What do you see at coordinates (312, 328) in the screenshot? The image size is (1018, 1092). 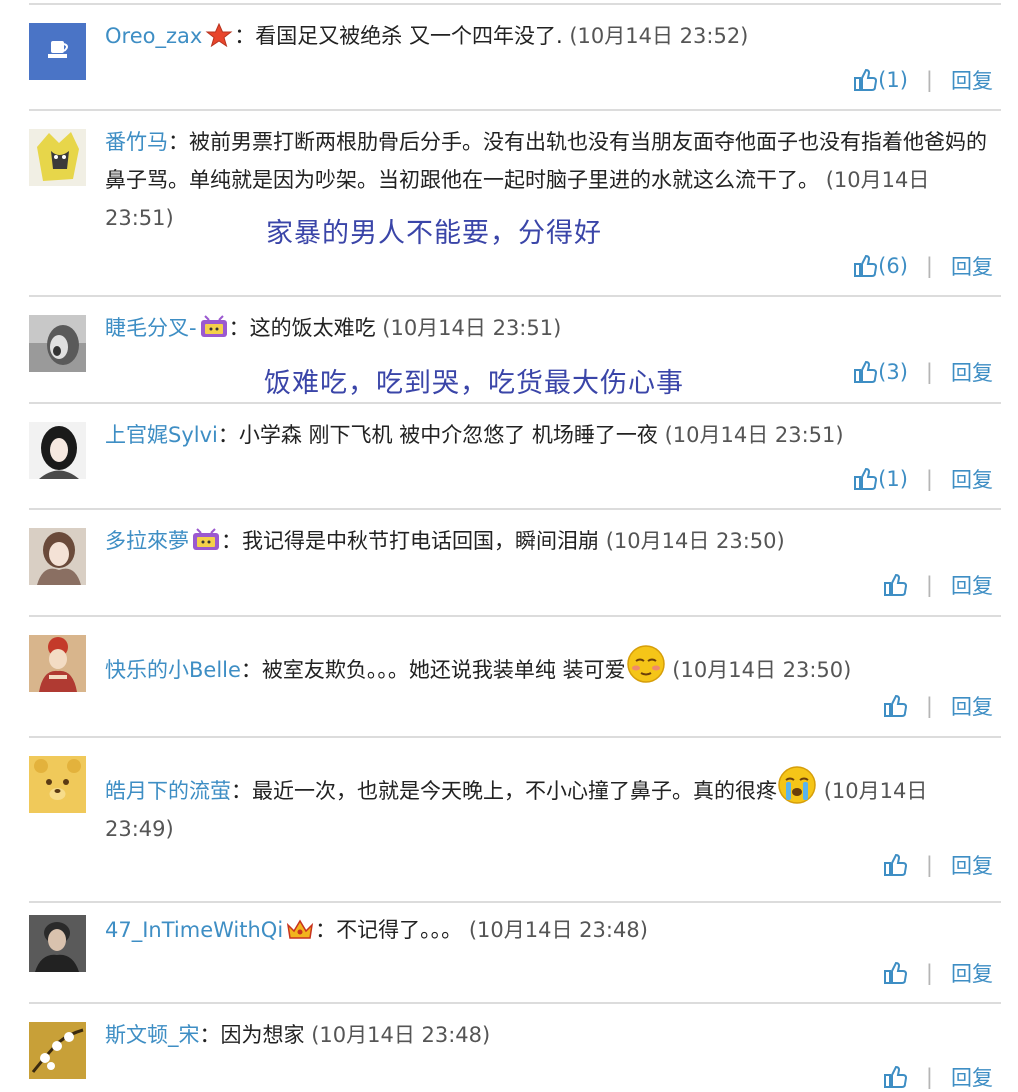 I see `comment-text: 这的饭太难吃` at bounding box center [312, 328].